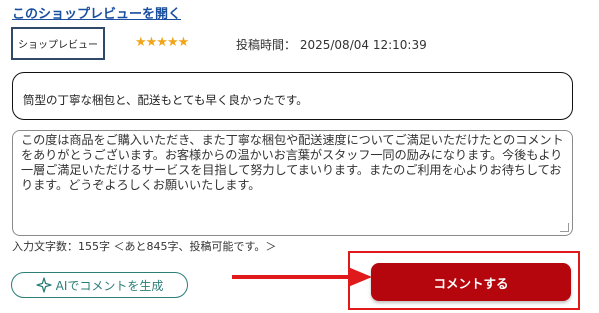  Describe the element at coordinates (144, 246) in the screenshot. I see `char-count-status: 入力文字数：155字 ＜あと845字、投稿可能です。＞` at that location.